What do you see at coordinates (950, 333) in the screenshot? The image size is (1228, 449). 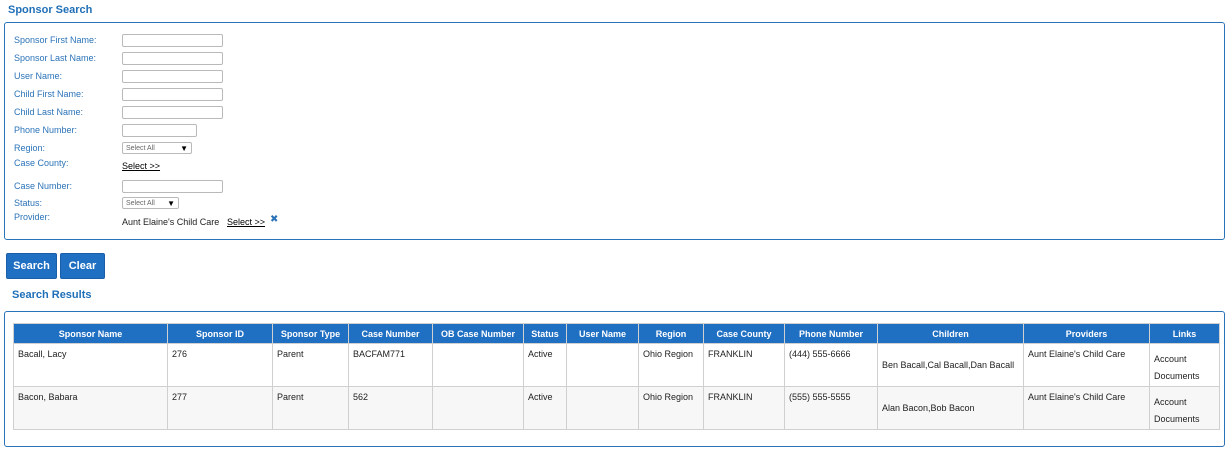 I see `column-header-children: Children` at bounding box center [950, 333].